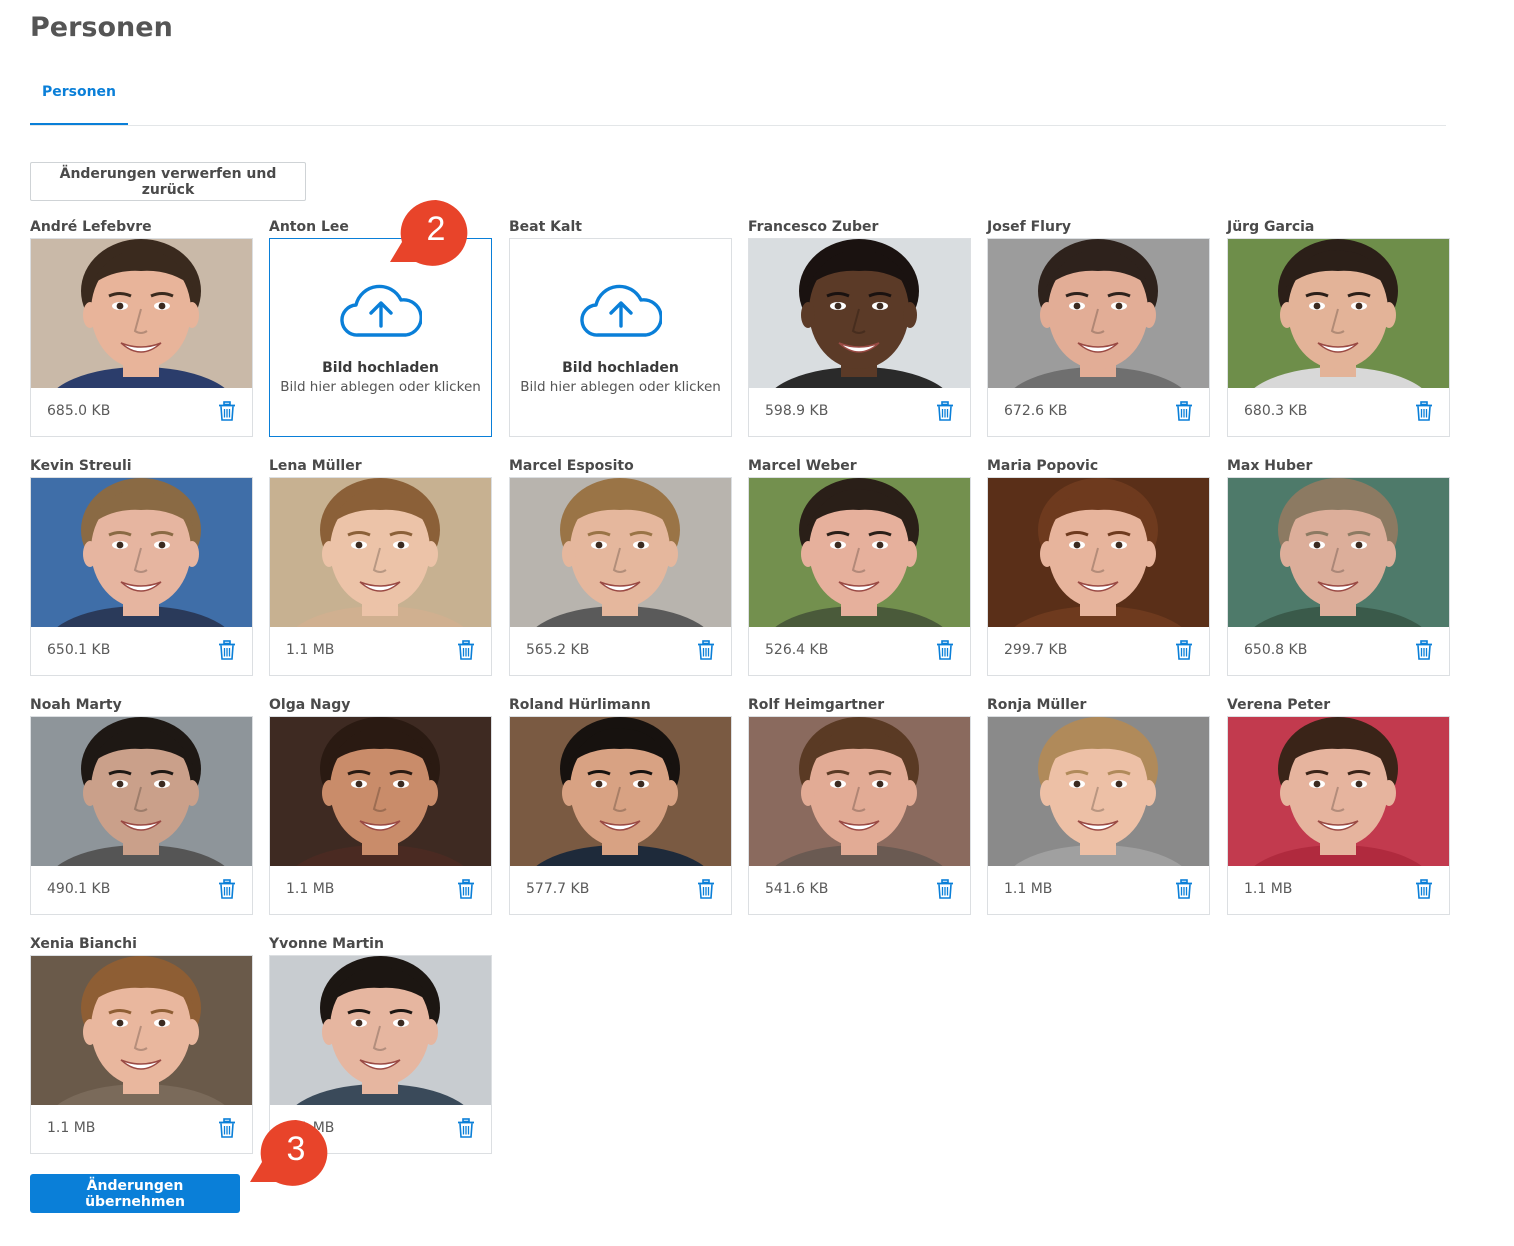 The width and height of the screenshot is (1514, 1246). Describe the element at coordinates (101, 27) in the screenshot. I see `page-title: Personen` at that location.